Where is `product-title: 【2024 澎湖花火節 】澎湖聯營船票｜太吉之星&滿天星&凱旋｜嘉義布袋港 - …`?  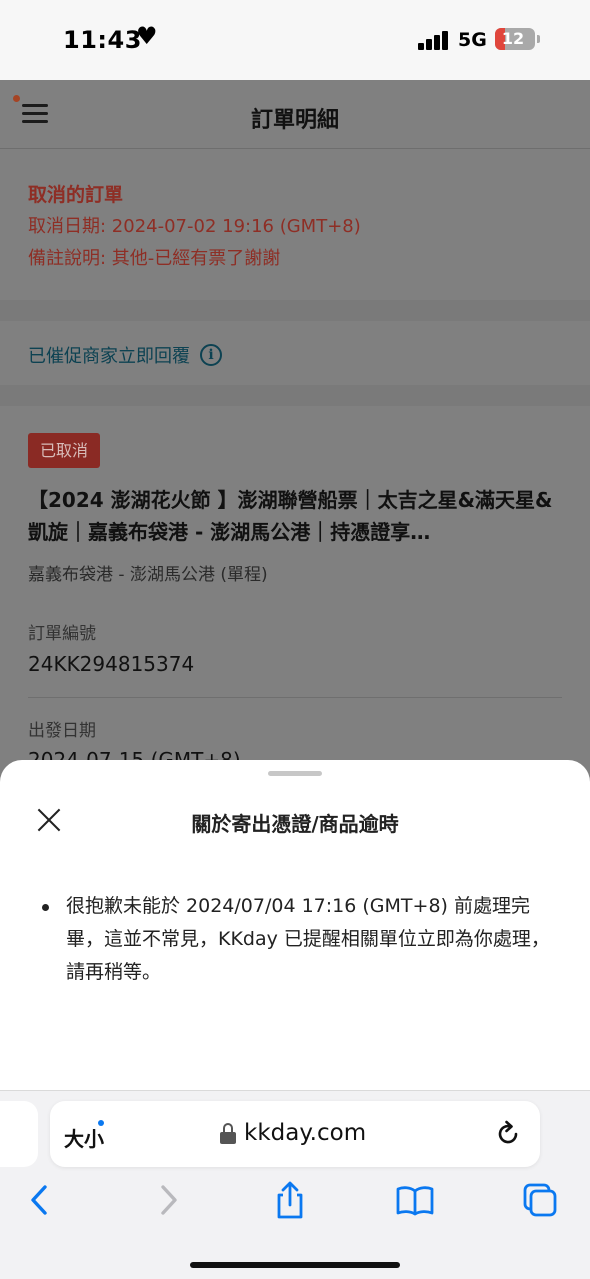
product-title: 【2024 澎湖花火節 】澎湖聯營船票｜太吉之星&滿天星&凱旋｜嘉義布袋港 - … is located at coordinates (295, 516).